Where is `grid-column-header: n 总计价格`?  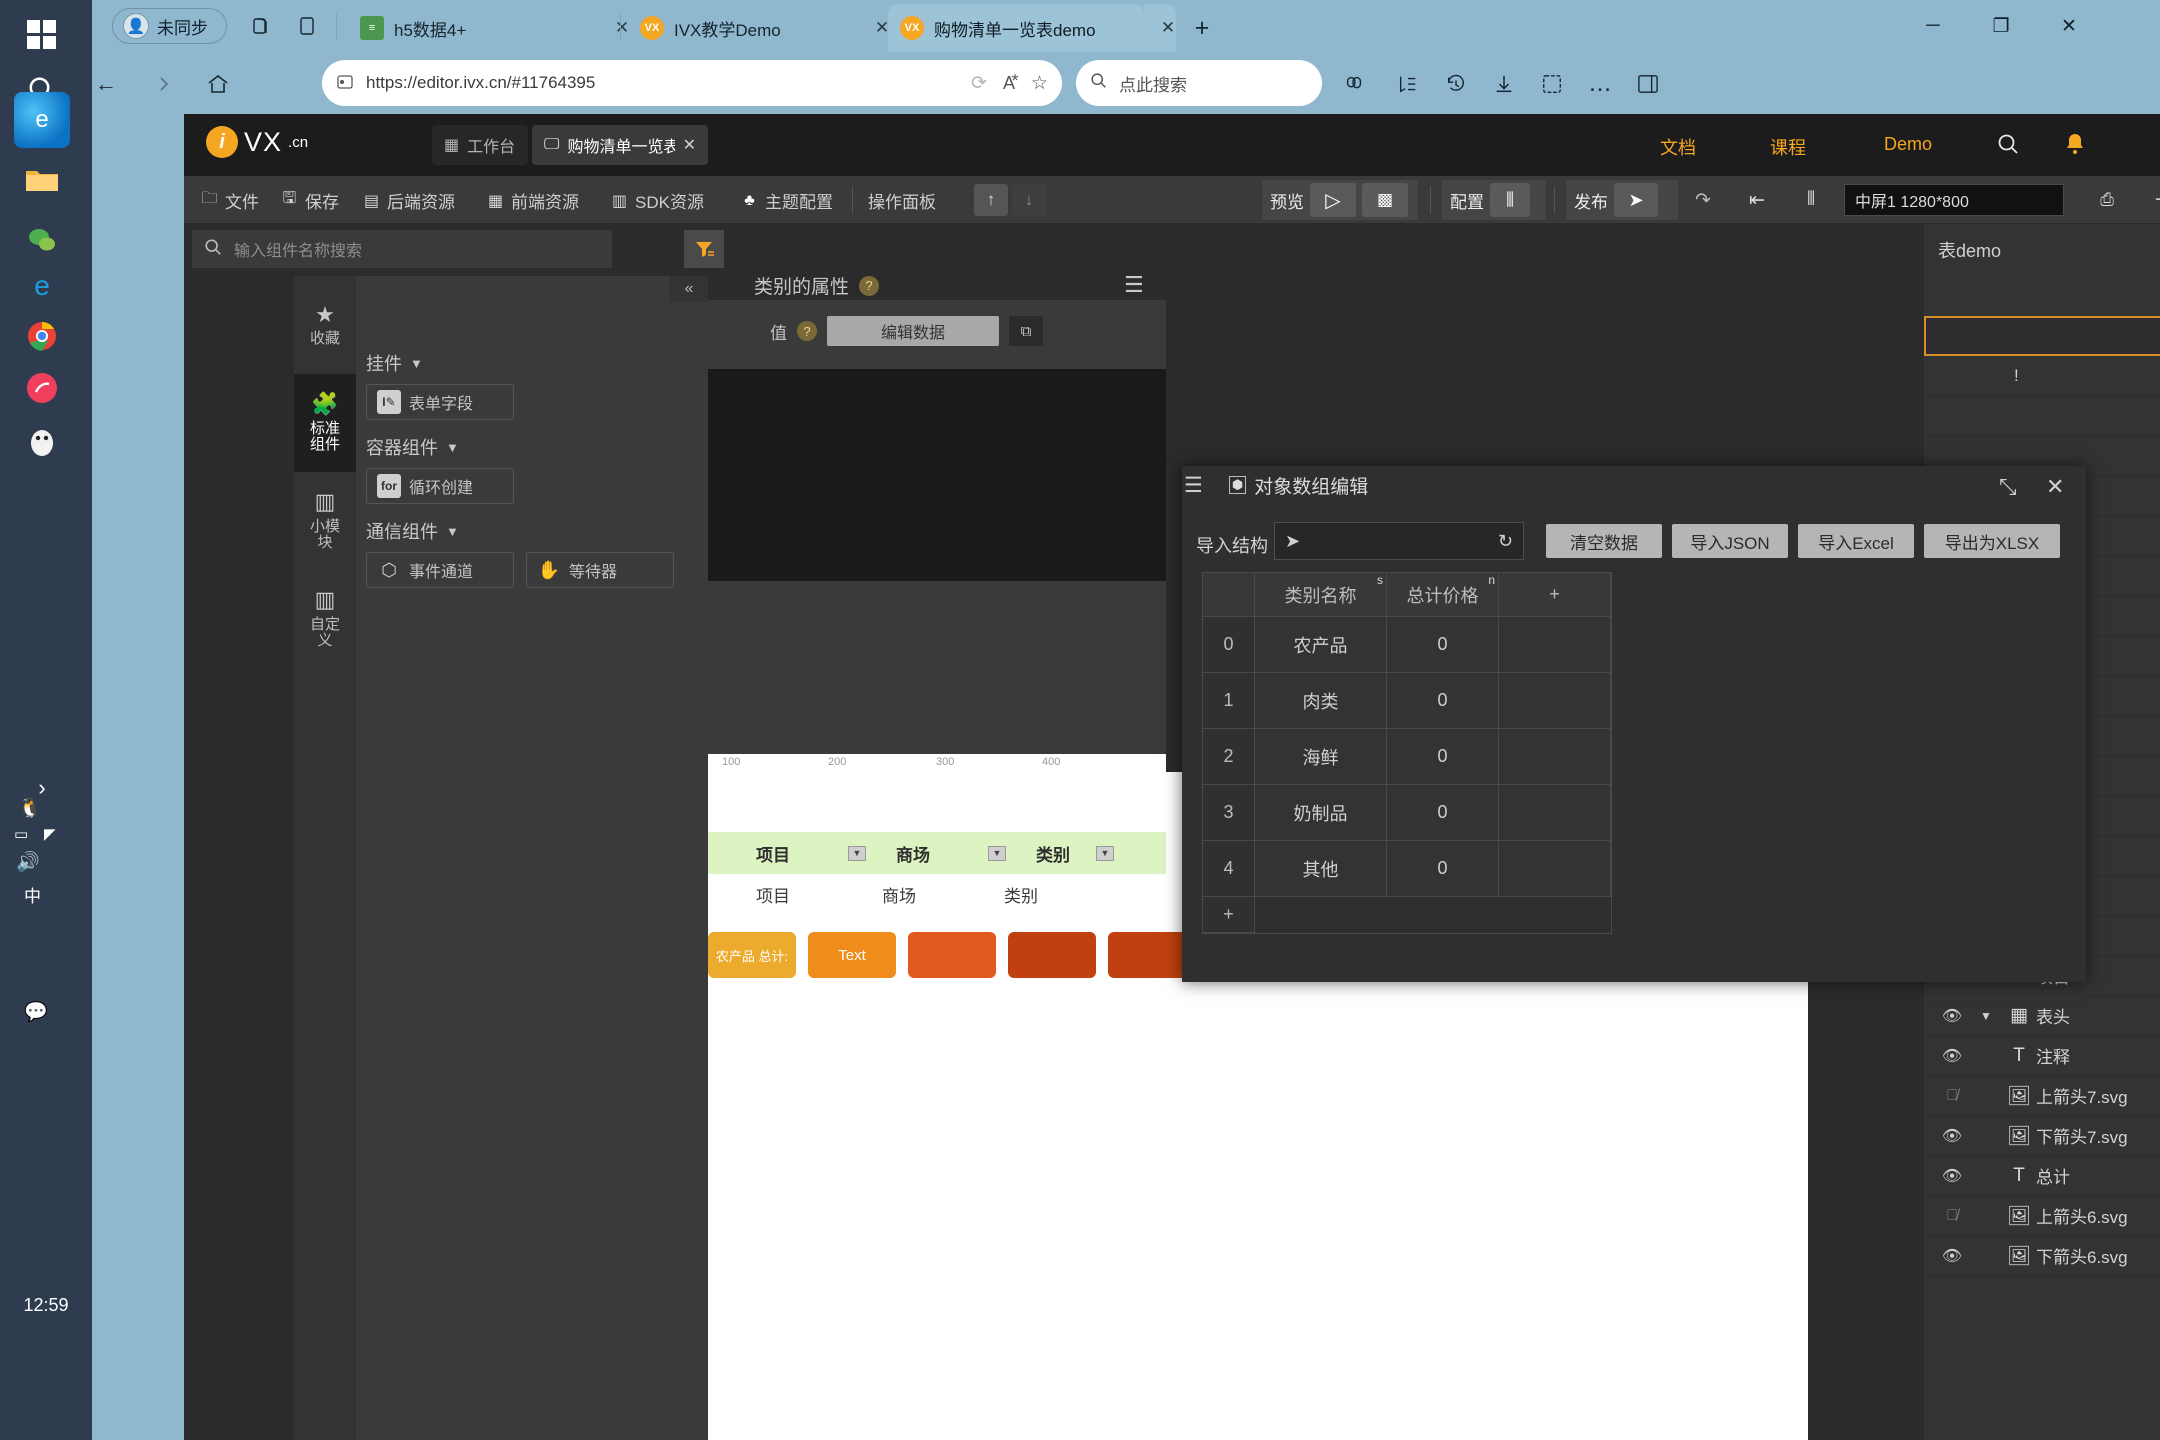 grid-column-header: n 总计价格 is located at coordinates (1443, 595).